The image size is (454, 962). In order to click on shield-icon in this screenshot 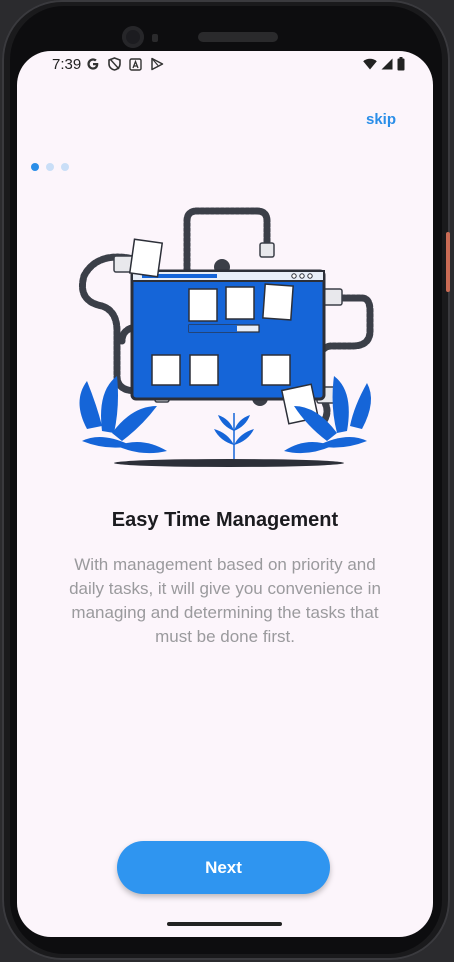, I will do `click(114, 64)`.